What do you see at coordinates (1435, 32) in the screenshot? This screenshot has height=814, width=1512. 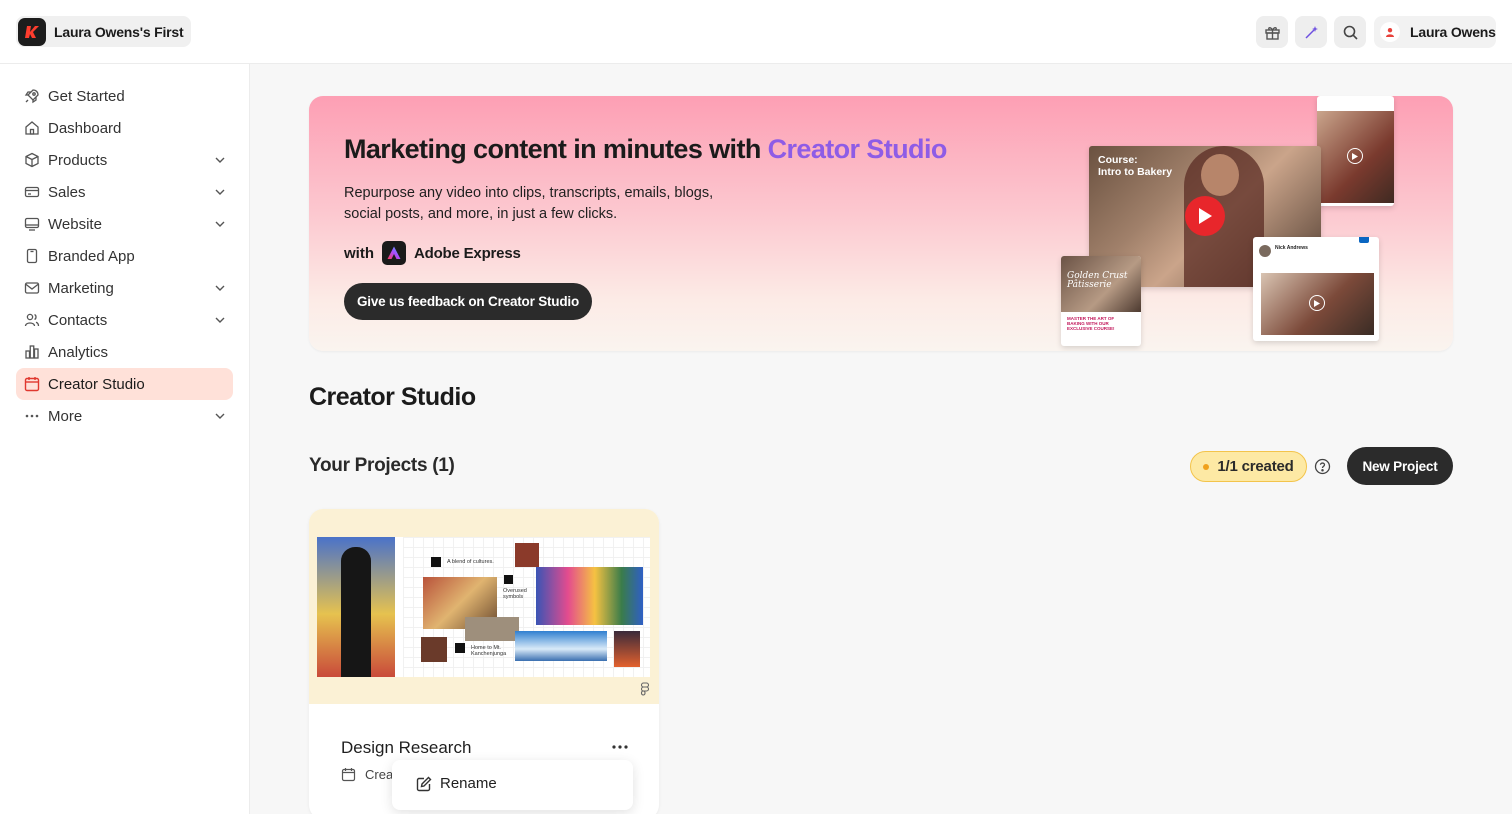 I see `user-menu-button: Laura Owens` at bounding box center [1435, 32].